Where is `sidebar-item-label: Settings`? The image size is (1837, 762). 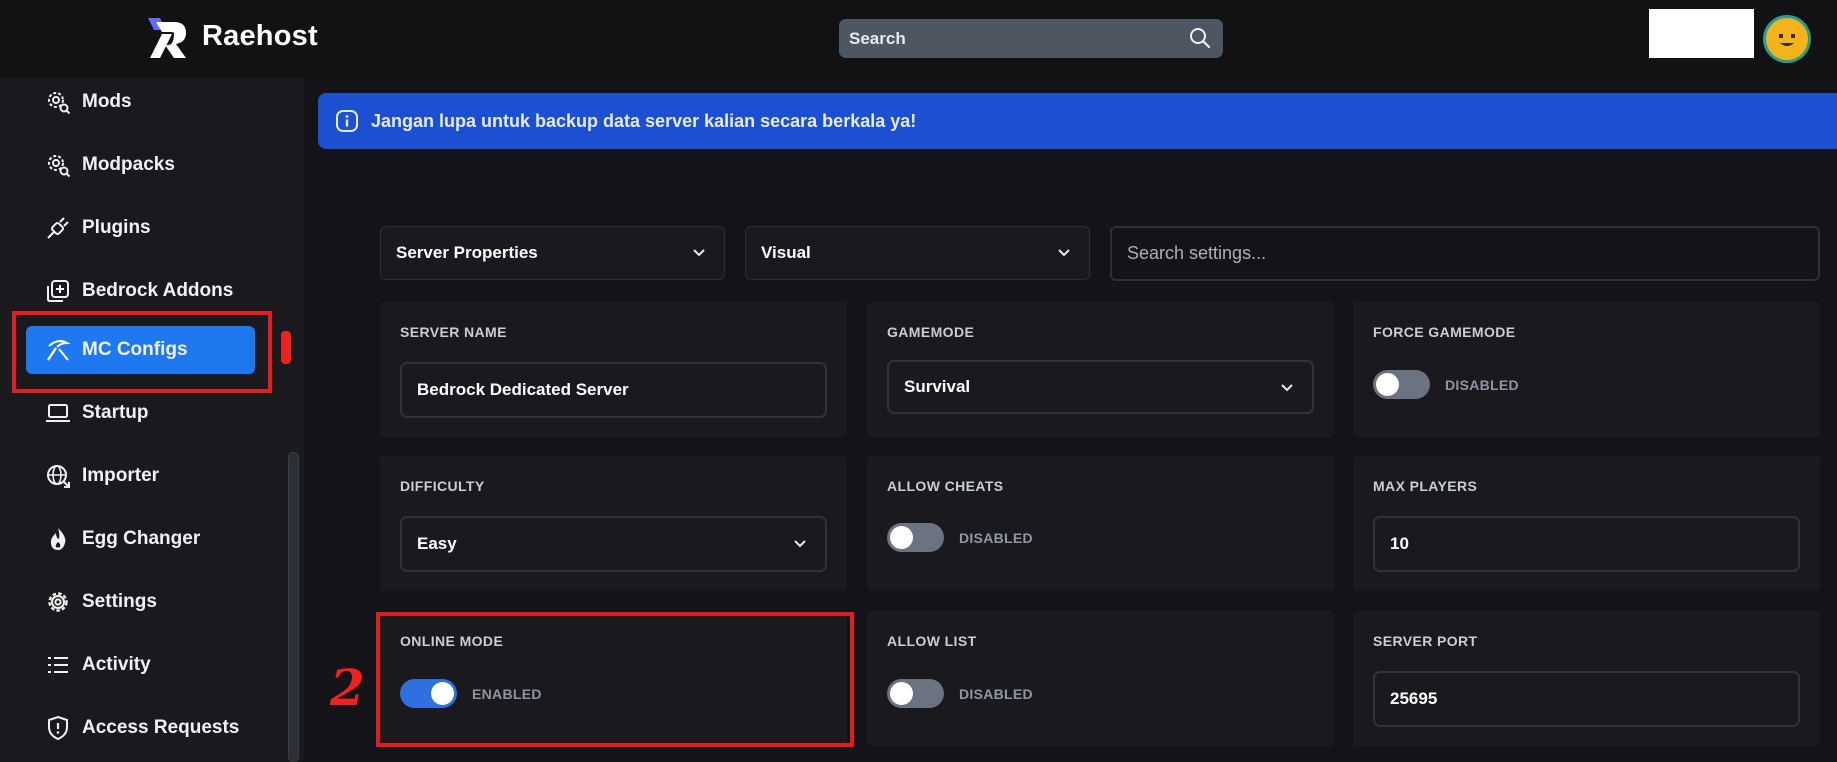
sidebar-item-label: Settings is located at coordinates (119, 601).